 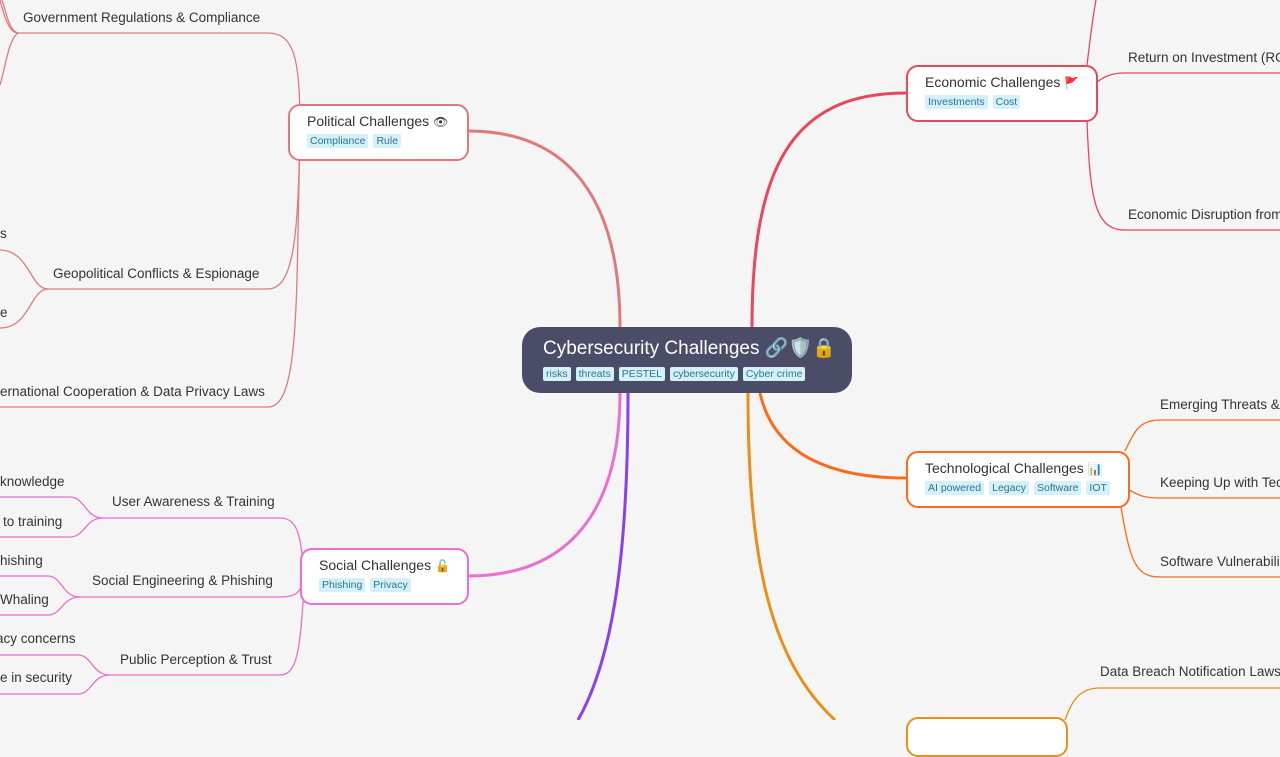 What do you see at coordinates (38, 638) in the screenshot?
I see `leaf-partial: acy concerns` at bounding box center [38, 638].